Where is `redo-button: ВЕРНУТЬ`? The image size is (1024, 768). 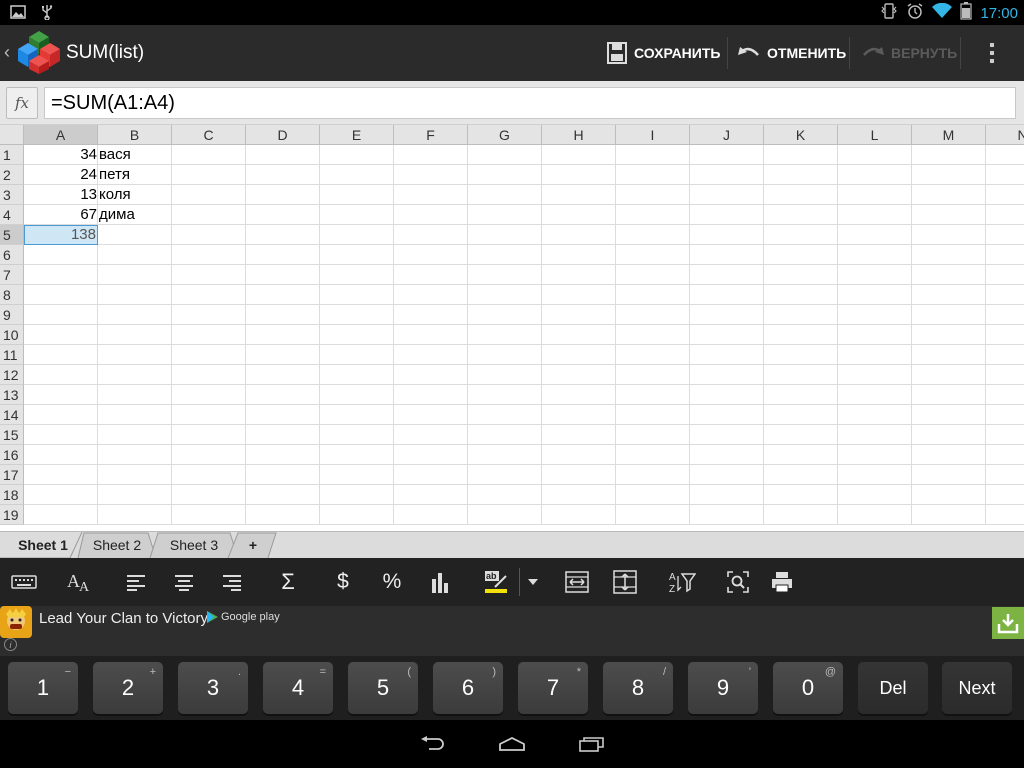
redo-button: ВЕРНУТЬ is located at coordinates (909, 53).